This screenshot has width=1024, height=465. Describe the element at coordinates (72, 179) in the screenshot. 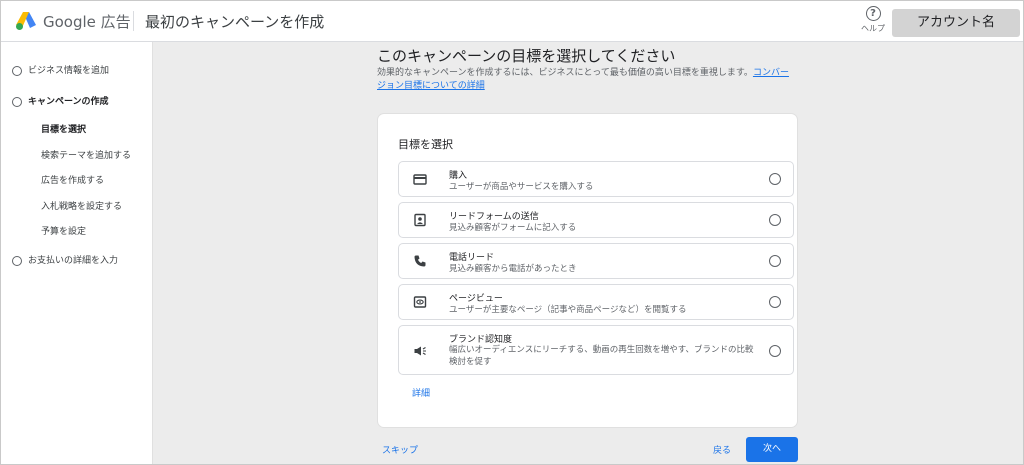

I see `substep-create-ad: 広告を作成する` at that location.